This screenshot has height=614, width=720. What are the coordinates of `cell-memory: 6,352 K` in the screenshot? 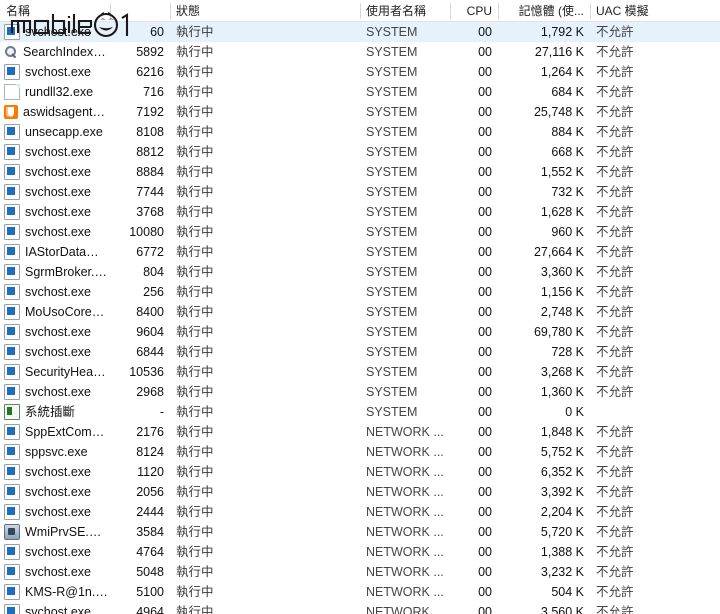 It's located at (562, 472).